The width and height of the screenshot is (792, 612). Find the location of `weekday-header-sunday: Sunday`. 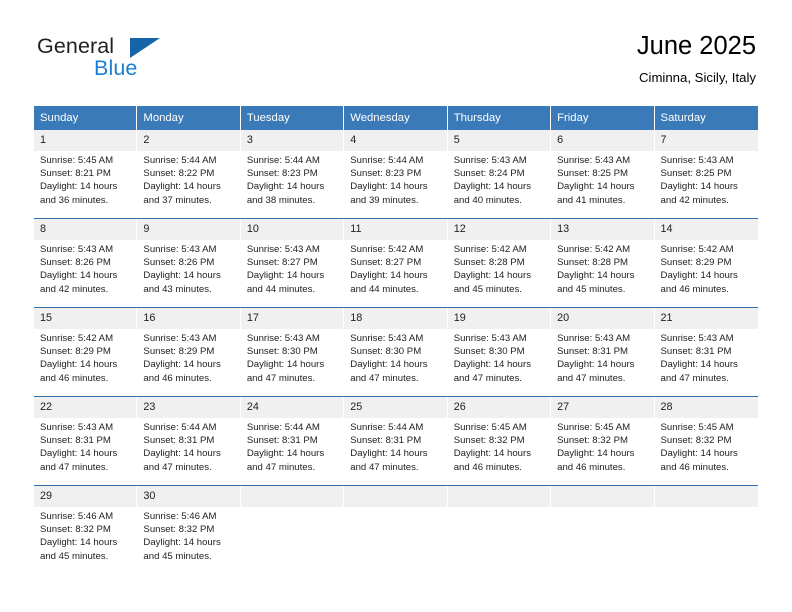

weekday-header-sunday: Sunday is located at coordinates (86, 118).